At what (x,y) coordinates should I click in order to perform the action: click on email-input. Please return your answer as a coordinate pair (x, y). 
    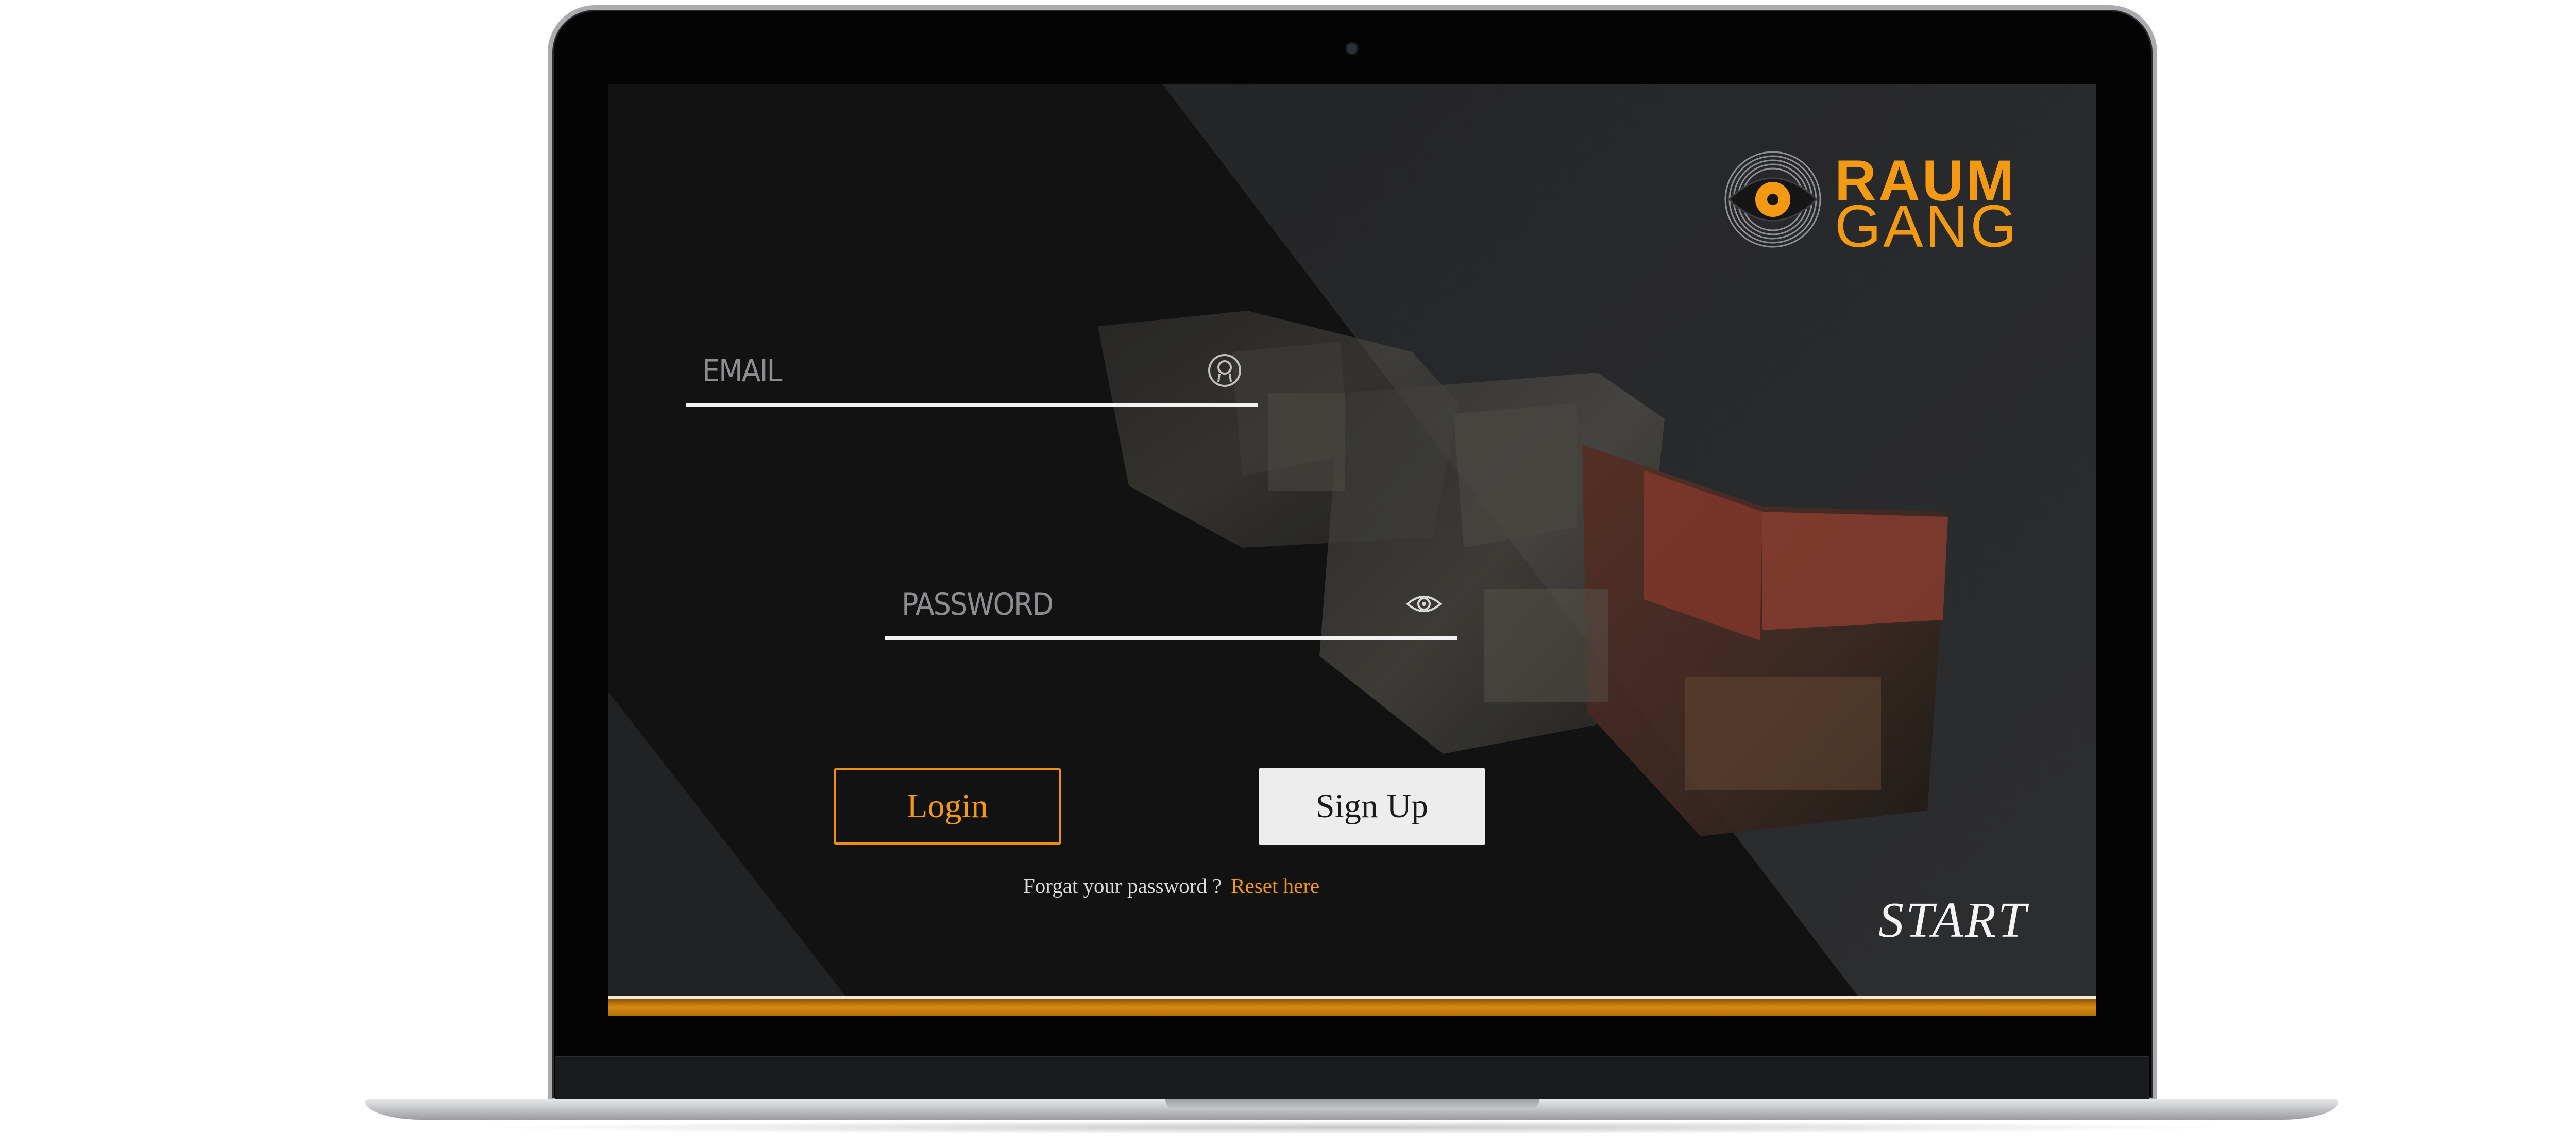
    Looking at the image, I should click on (929, 371).